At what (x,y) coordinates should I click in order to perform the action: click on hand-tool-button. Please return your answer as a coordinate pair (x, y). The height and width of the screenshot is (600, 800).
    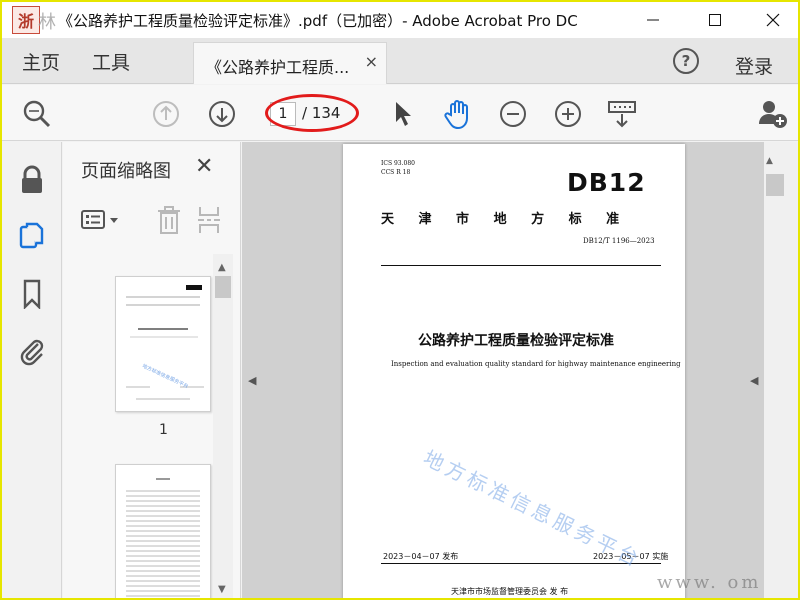
    Looking at the image, I should click on (458, 114).